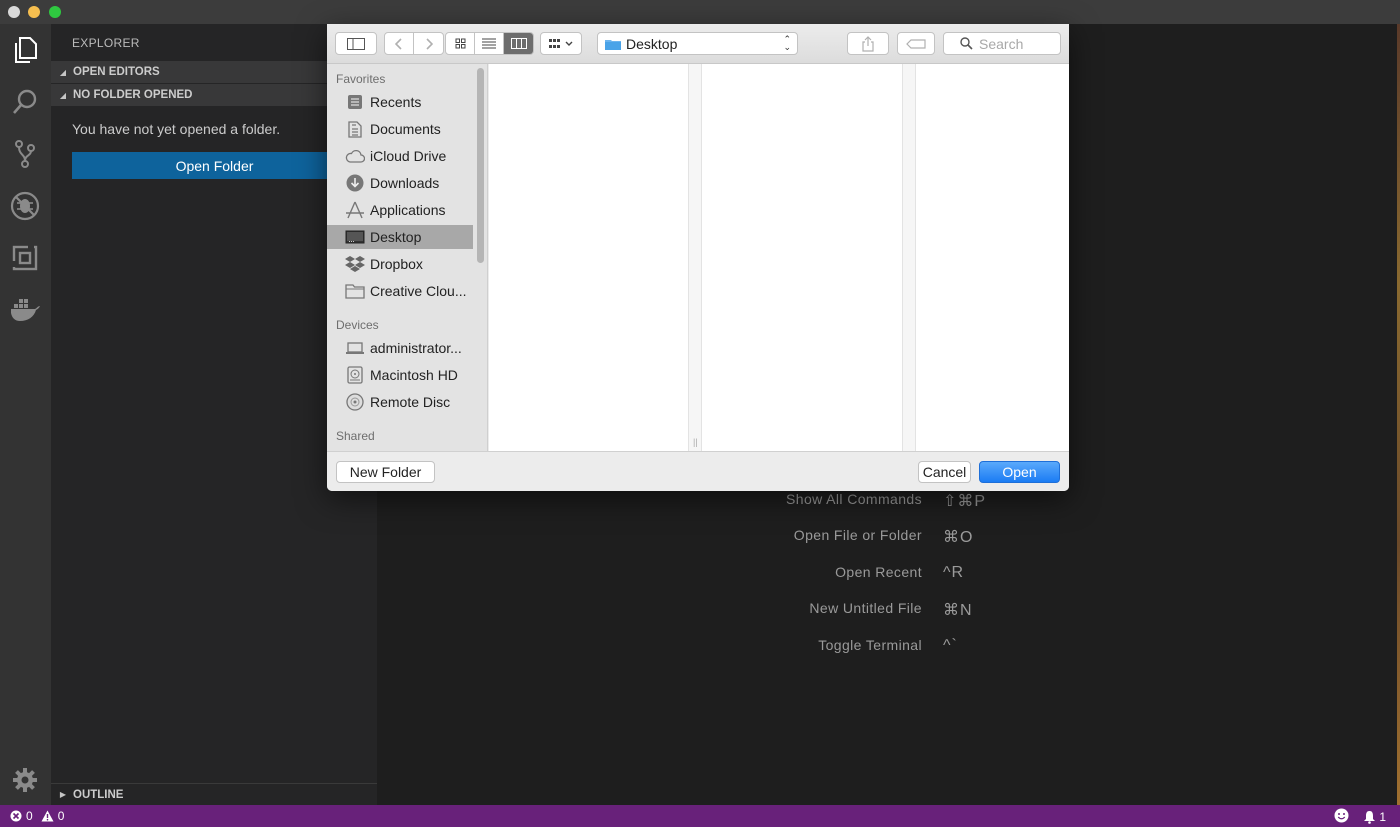  Describe the element at coordinates (400, 183) in the screenshot. I see `sidebar-item-downloads: Downloads` at that location.